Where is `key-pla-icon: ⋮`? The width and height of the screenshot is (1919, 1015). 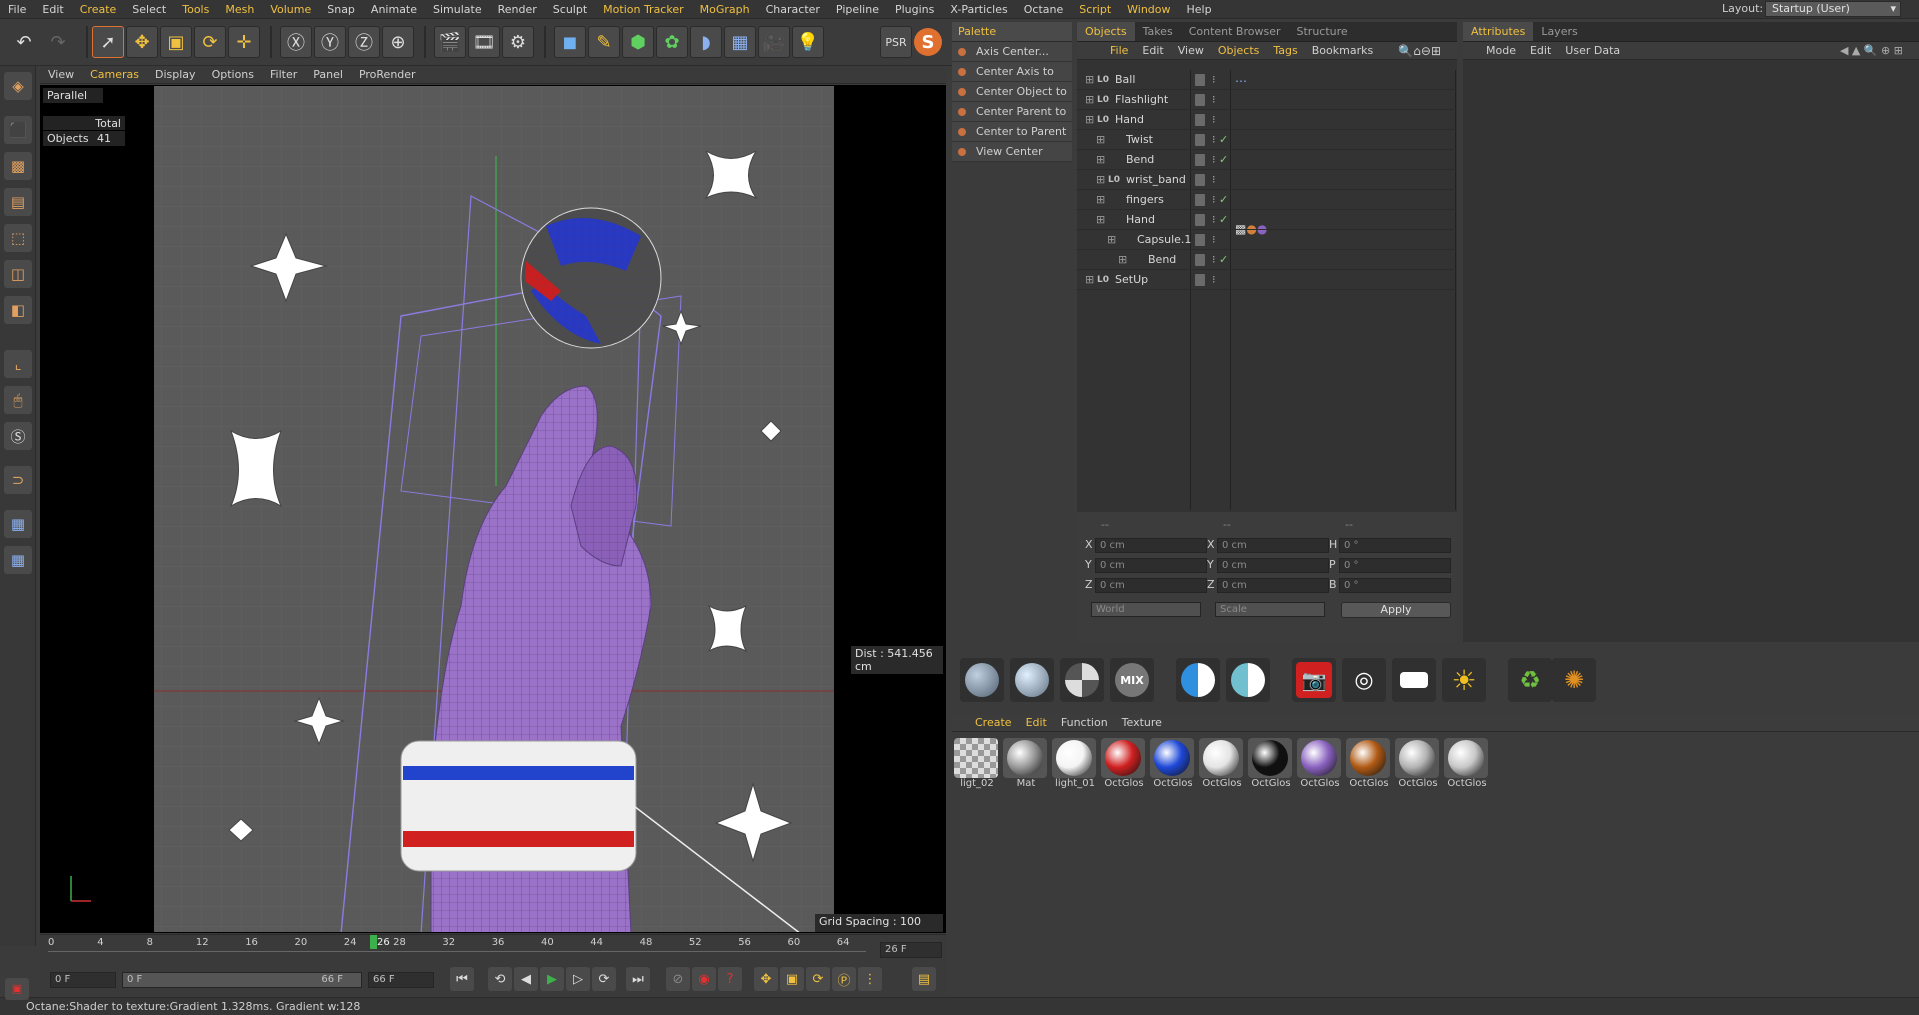 key-pla-icon: ⋮ is located at coordinates (870, 979).